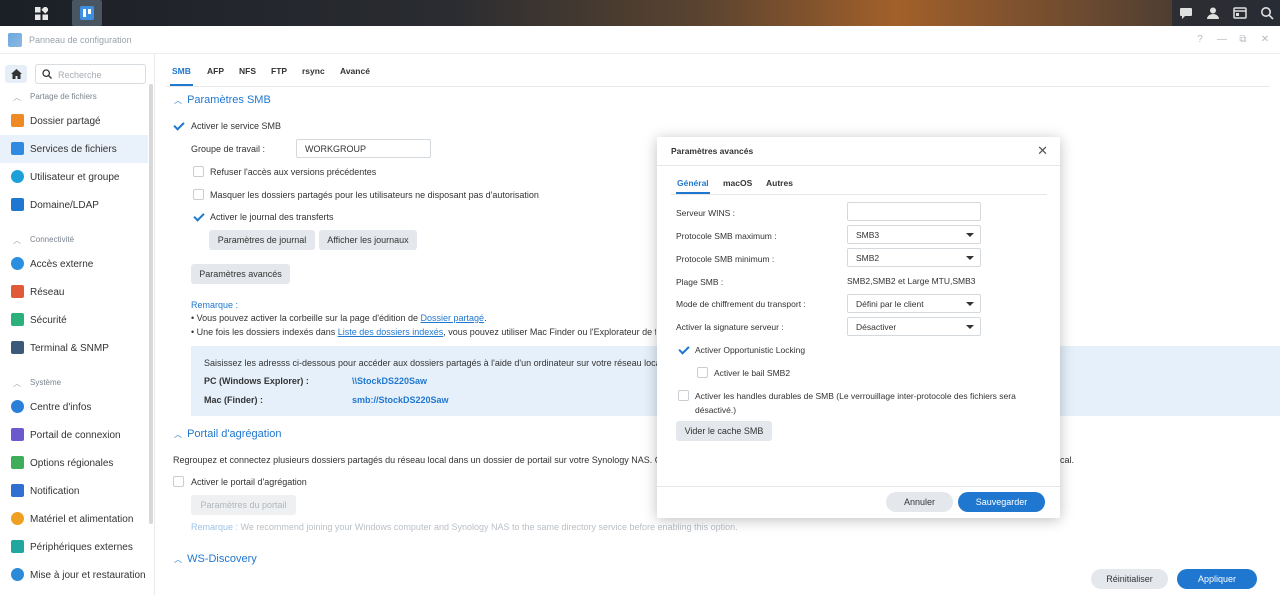 The image size is (1280, 595). I want to click on mac-path: smb://StockDS220Saw, so click(400, 400).